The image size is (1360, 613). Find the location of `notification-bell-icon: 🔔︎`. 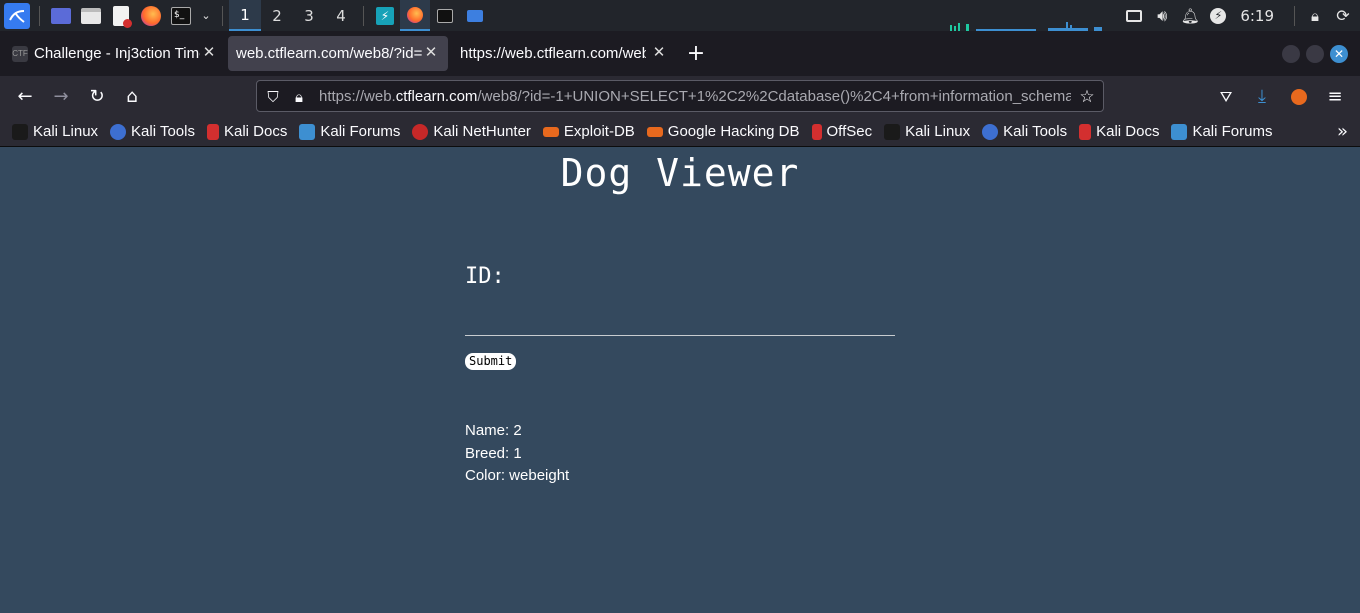

notification-bell-icon: 🔔︎ is located at coordinates (1190, 16).